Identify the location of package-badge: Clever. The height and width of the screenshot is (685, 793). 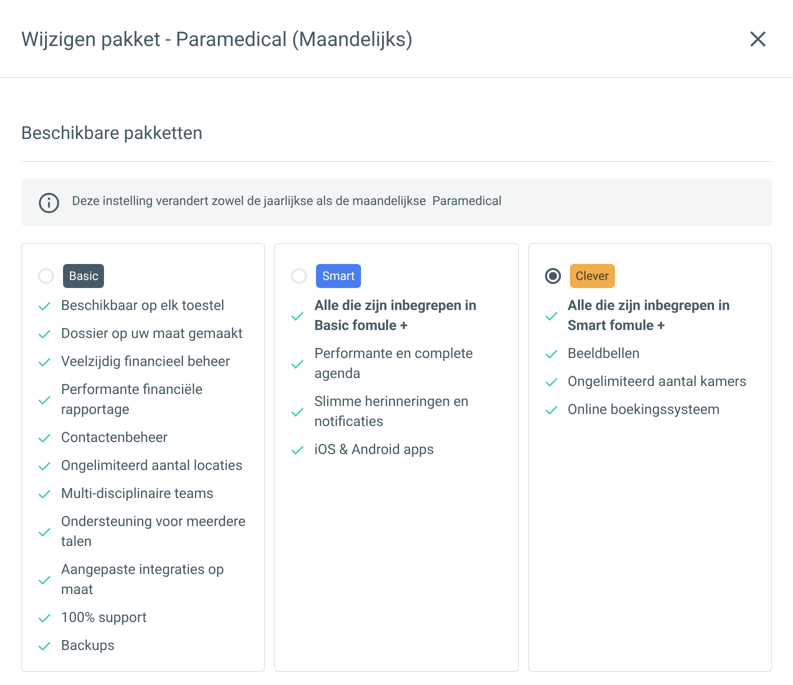
(592, 276).